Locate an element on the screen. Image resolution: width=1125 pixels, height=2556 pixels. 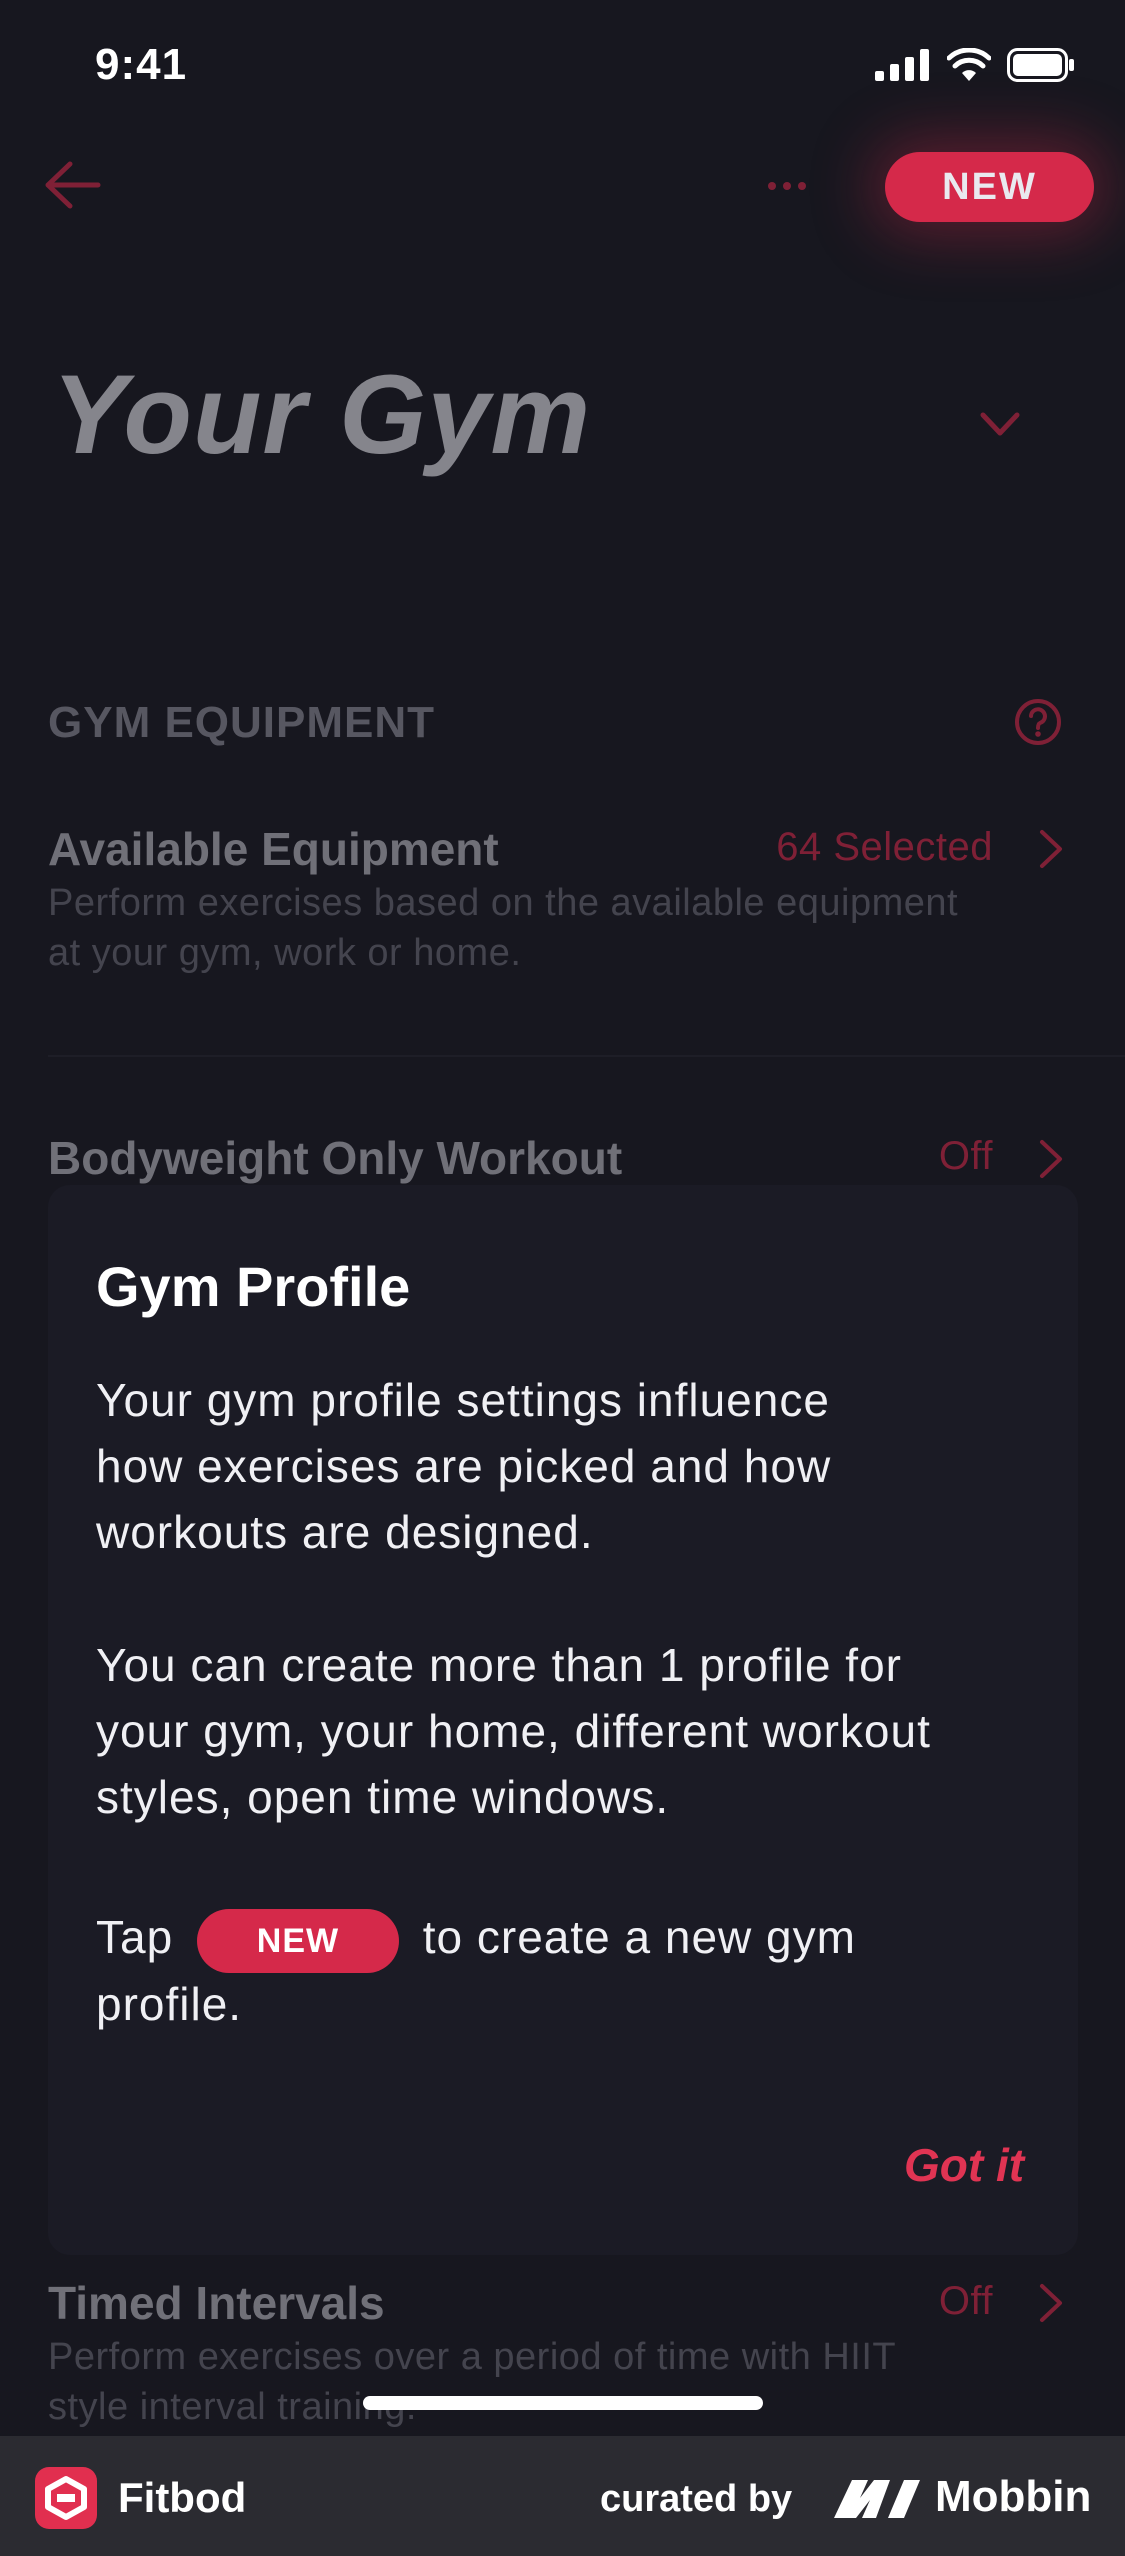
card-text-line: profile. is located at coordinates (169, 2004).